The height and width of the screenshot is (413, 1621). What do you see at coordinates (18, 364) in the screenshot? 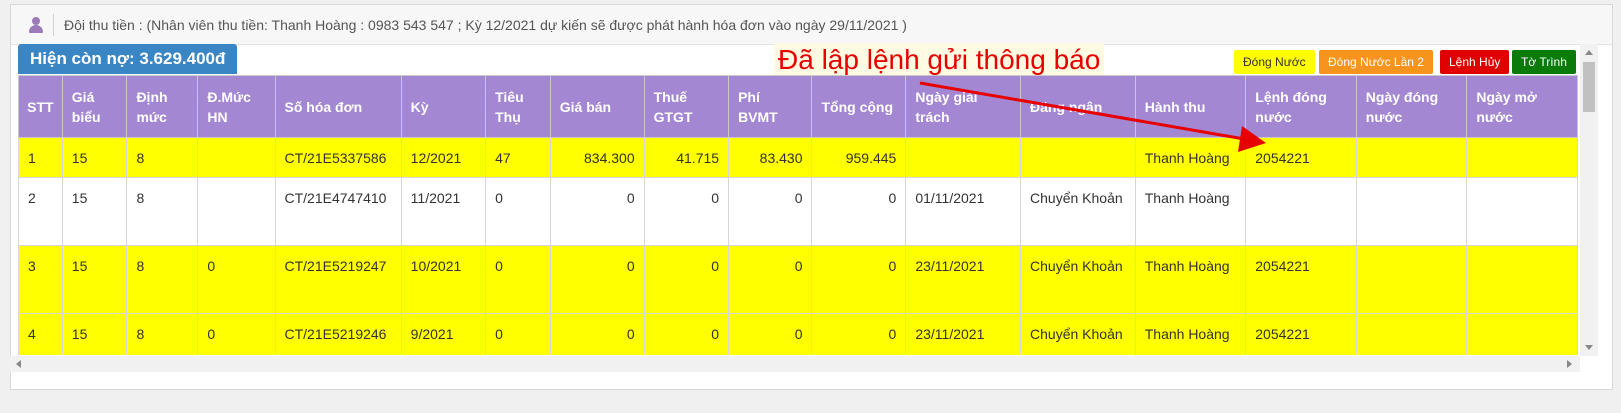
I see `scroll-left-icon` at bounding box center [18, 364].